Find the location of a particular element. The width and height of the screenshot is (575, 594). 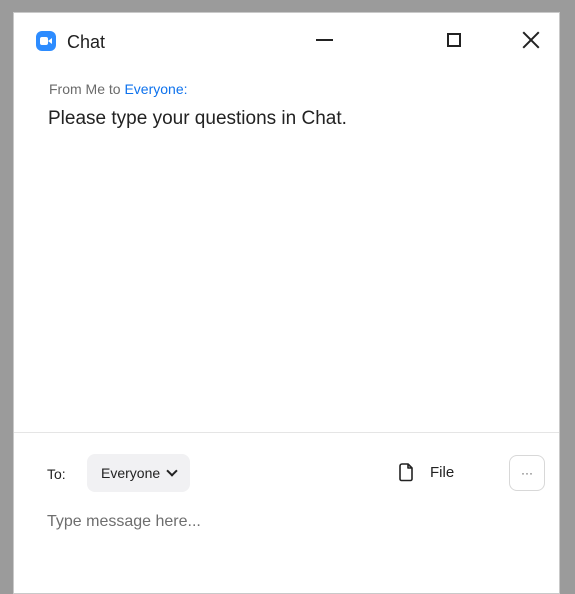

message-header: From Me to Everyone: is located at coordinates (118, 89).